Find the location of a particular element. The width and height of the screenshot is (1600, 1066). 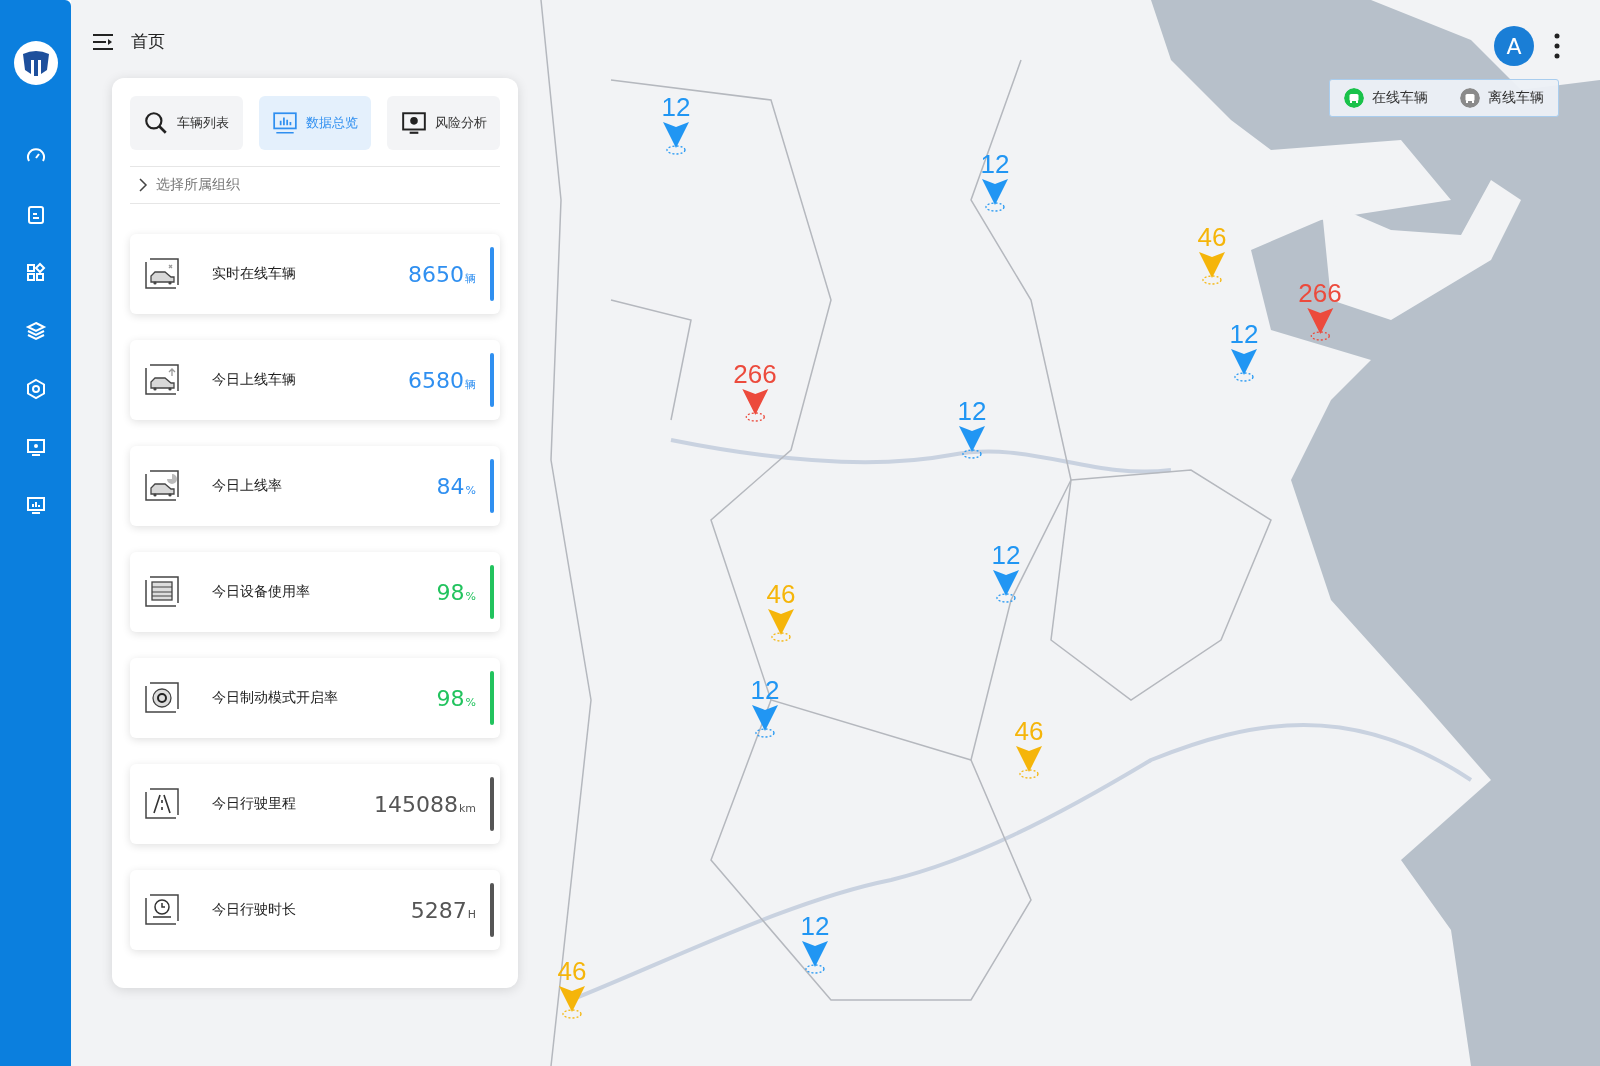

stat-label: 今日行驶里程 is located at coordinates (254, 804).